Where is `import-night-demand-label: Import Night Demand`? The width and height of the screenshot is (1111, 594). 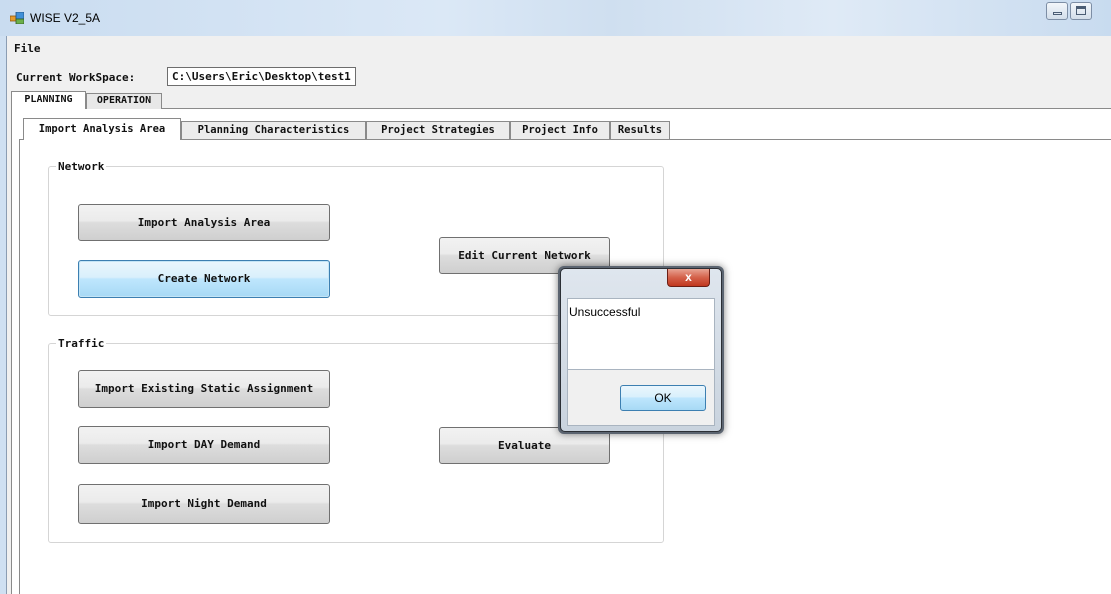
import-night-demand-label: Import Night Demand is located at coordinates (204, 503).